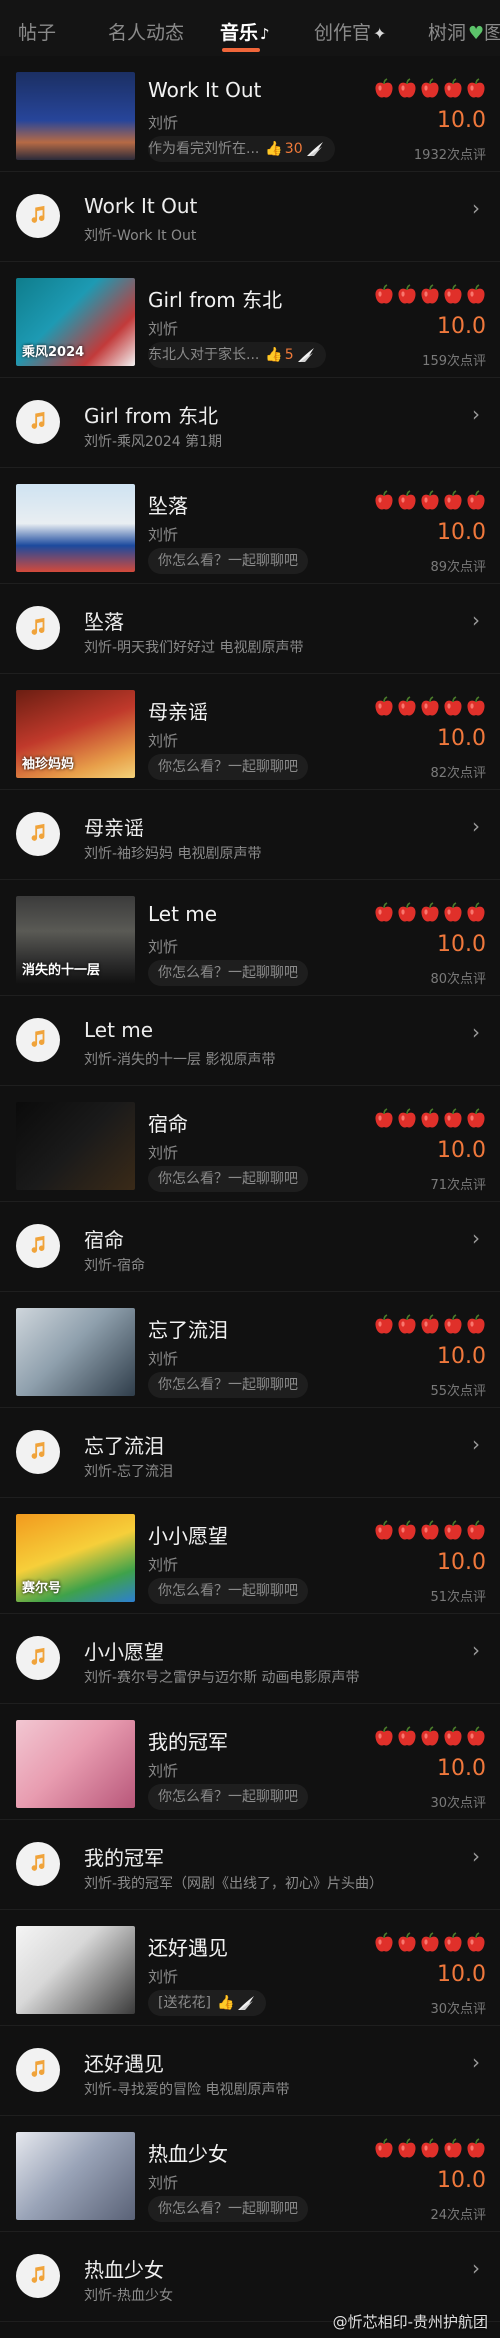 This screenshot has width=500, height=2338. I want to click on tab-creator: 创作官 ✦, so click(350, 31).